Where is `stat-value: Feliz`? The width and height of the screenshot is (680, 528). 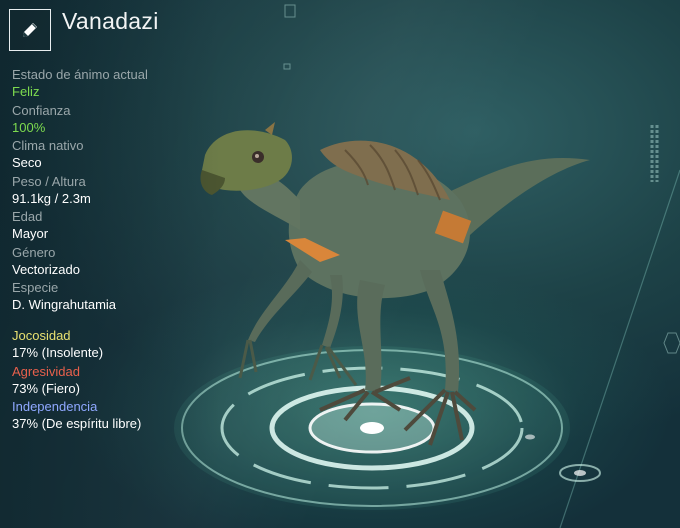
stat-value: Feliz is located at coordinates (26, 91).